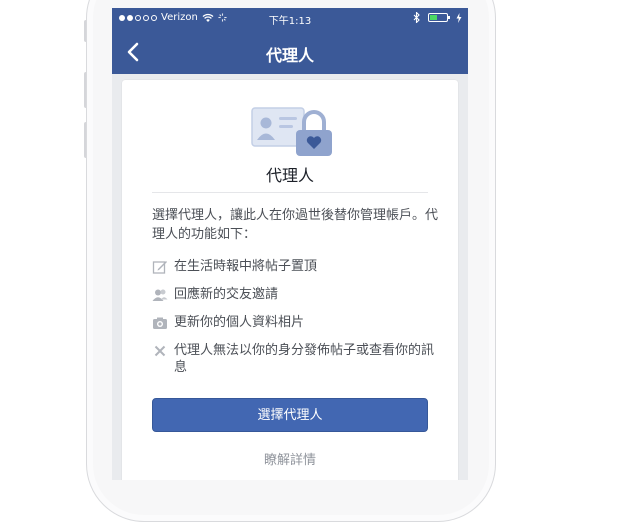  What do you see at coordinates (290, 458) in the screenshot?
I see `learn-more-link: 瞭解詳情` at bounding box center [290, 458].